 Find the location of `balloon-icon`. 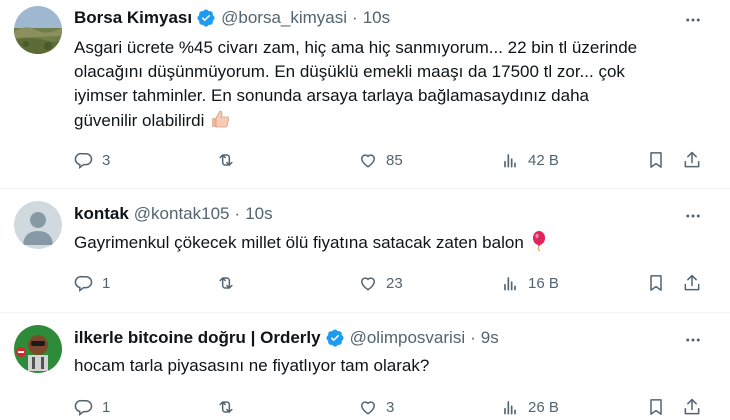

balloon-icon is located at coordinates (539, 244).